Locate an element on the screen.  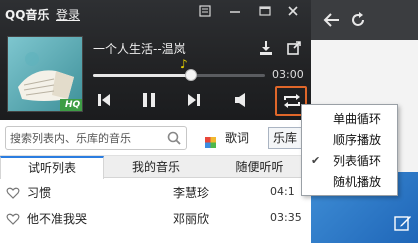
list-item: 他不准我哭 邓丽欣 03:35 is located at coordinates (155, 217).